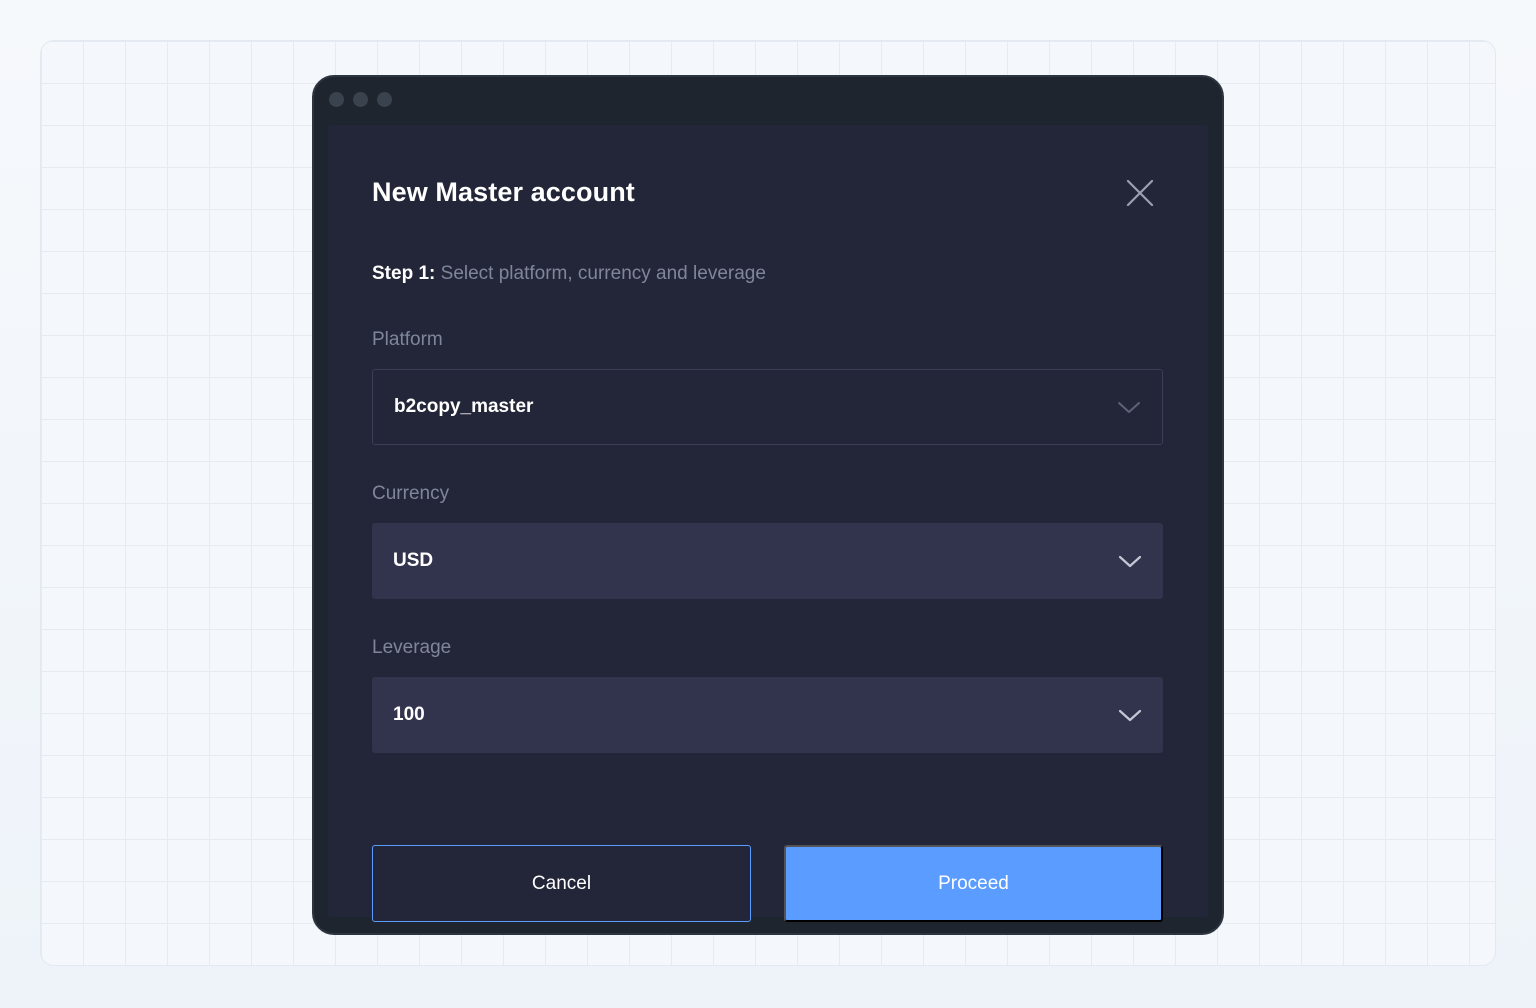  What do you see at coordinates (973, 883) in the screenshot?
I see `proceed-button: Proceed` at bounding box center [973, 883].